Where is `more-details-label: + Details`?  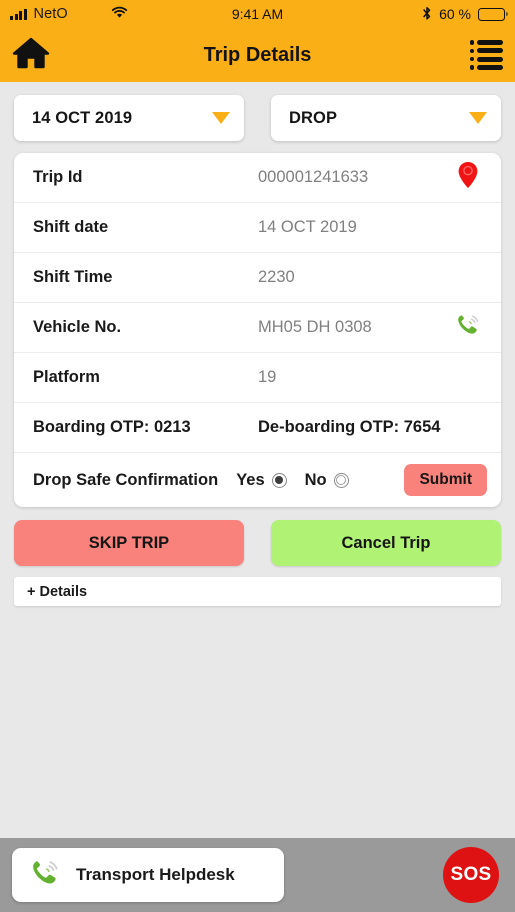
more-details-label: + Details is located at coordinates (57, 591).